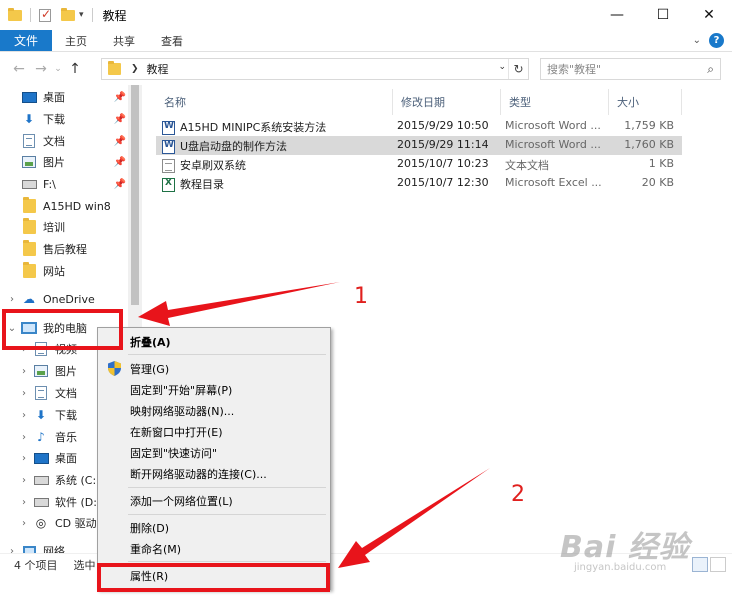  What do you see at coordinates (64, 299) in the screenshot?
I see `nav-item-onedrive: › ☁ OneDrive` at bounding box center [64, 299].